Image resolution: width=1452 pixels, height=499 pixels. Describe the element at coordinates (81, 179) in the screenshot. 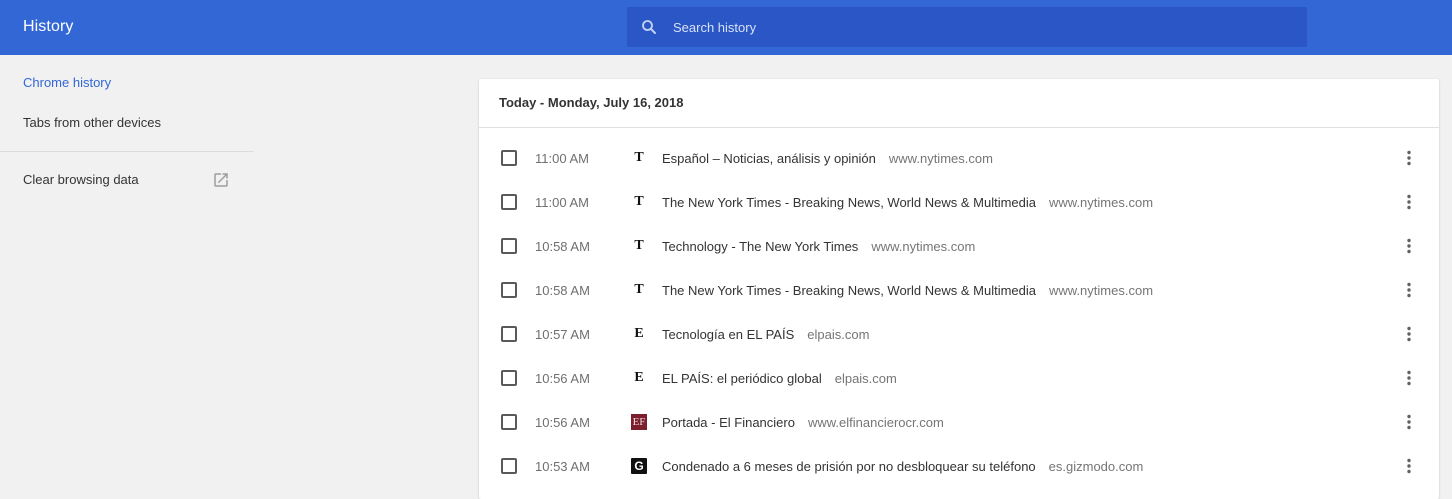

I see `sidebar-item-clear-browsing-data: Clear browsing data` at that location.